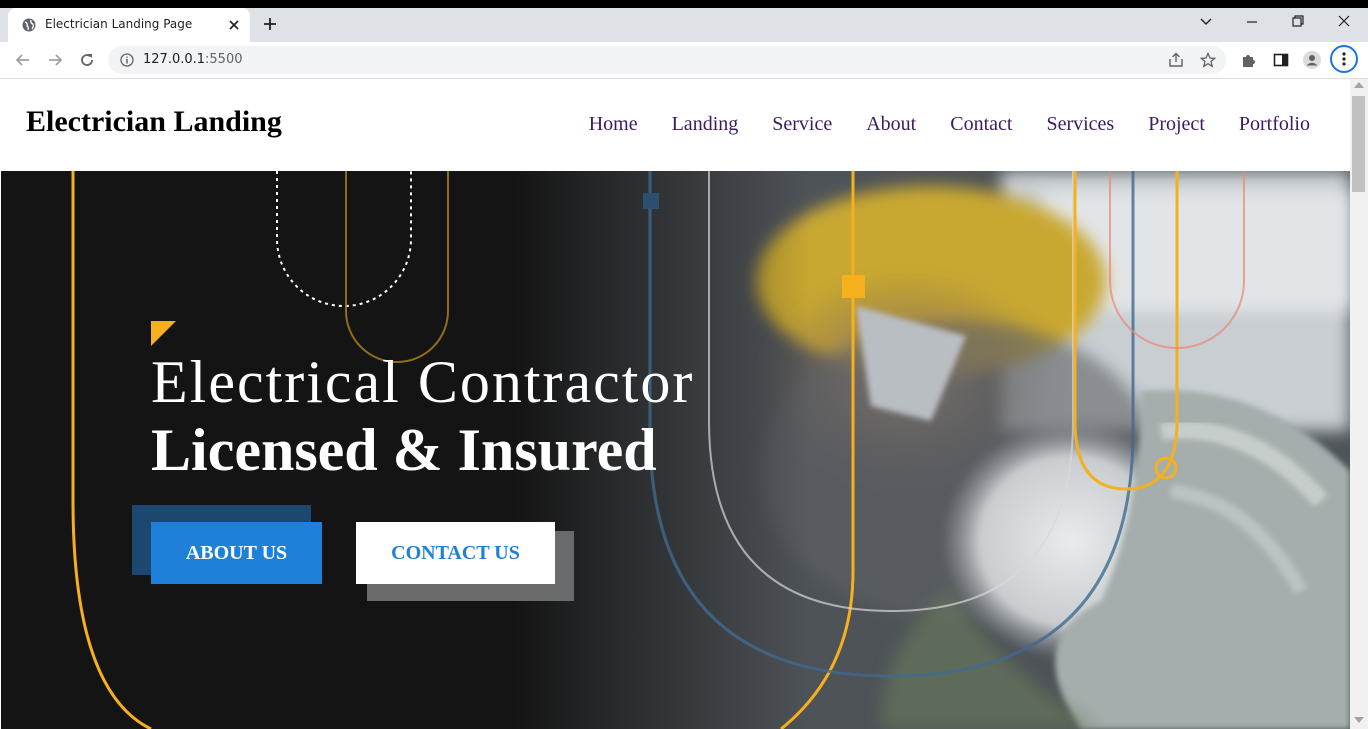  I want to click on browser-menu-button, so click(1344, 59).